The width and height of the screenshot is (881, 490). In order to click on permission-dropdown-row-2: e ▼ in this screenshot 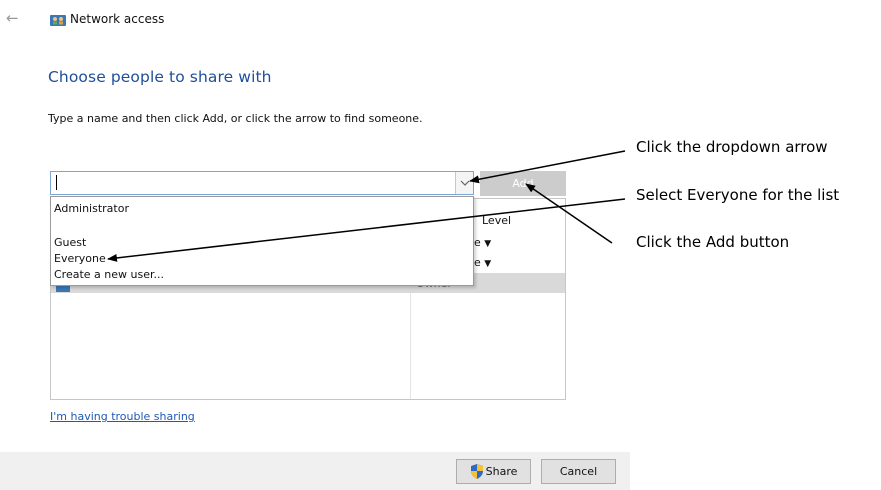, I will do `click(482, 262)`.